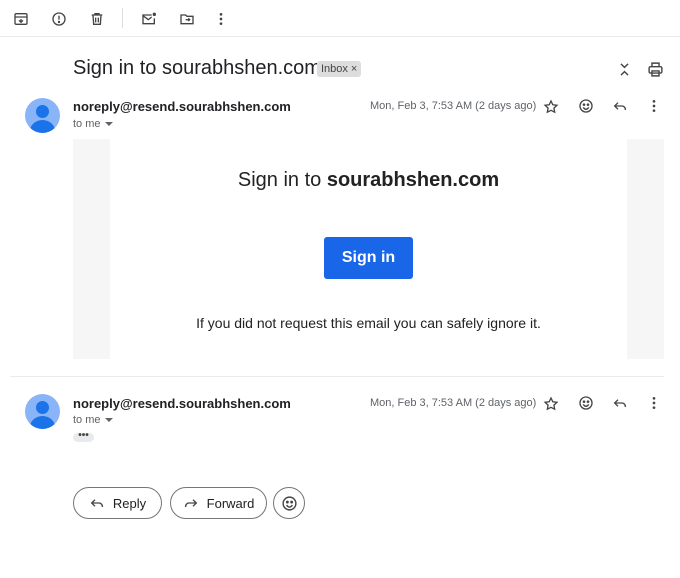  I want to click on move-to-icon, so click(187, 19).